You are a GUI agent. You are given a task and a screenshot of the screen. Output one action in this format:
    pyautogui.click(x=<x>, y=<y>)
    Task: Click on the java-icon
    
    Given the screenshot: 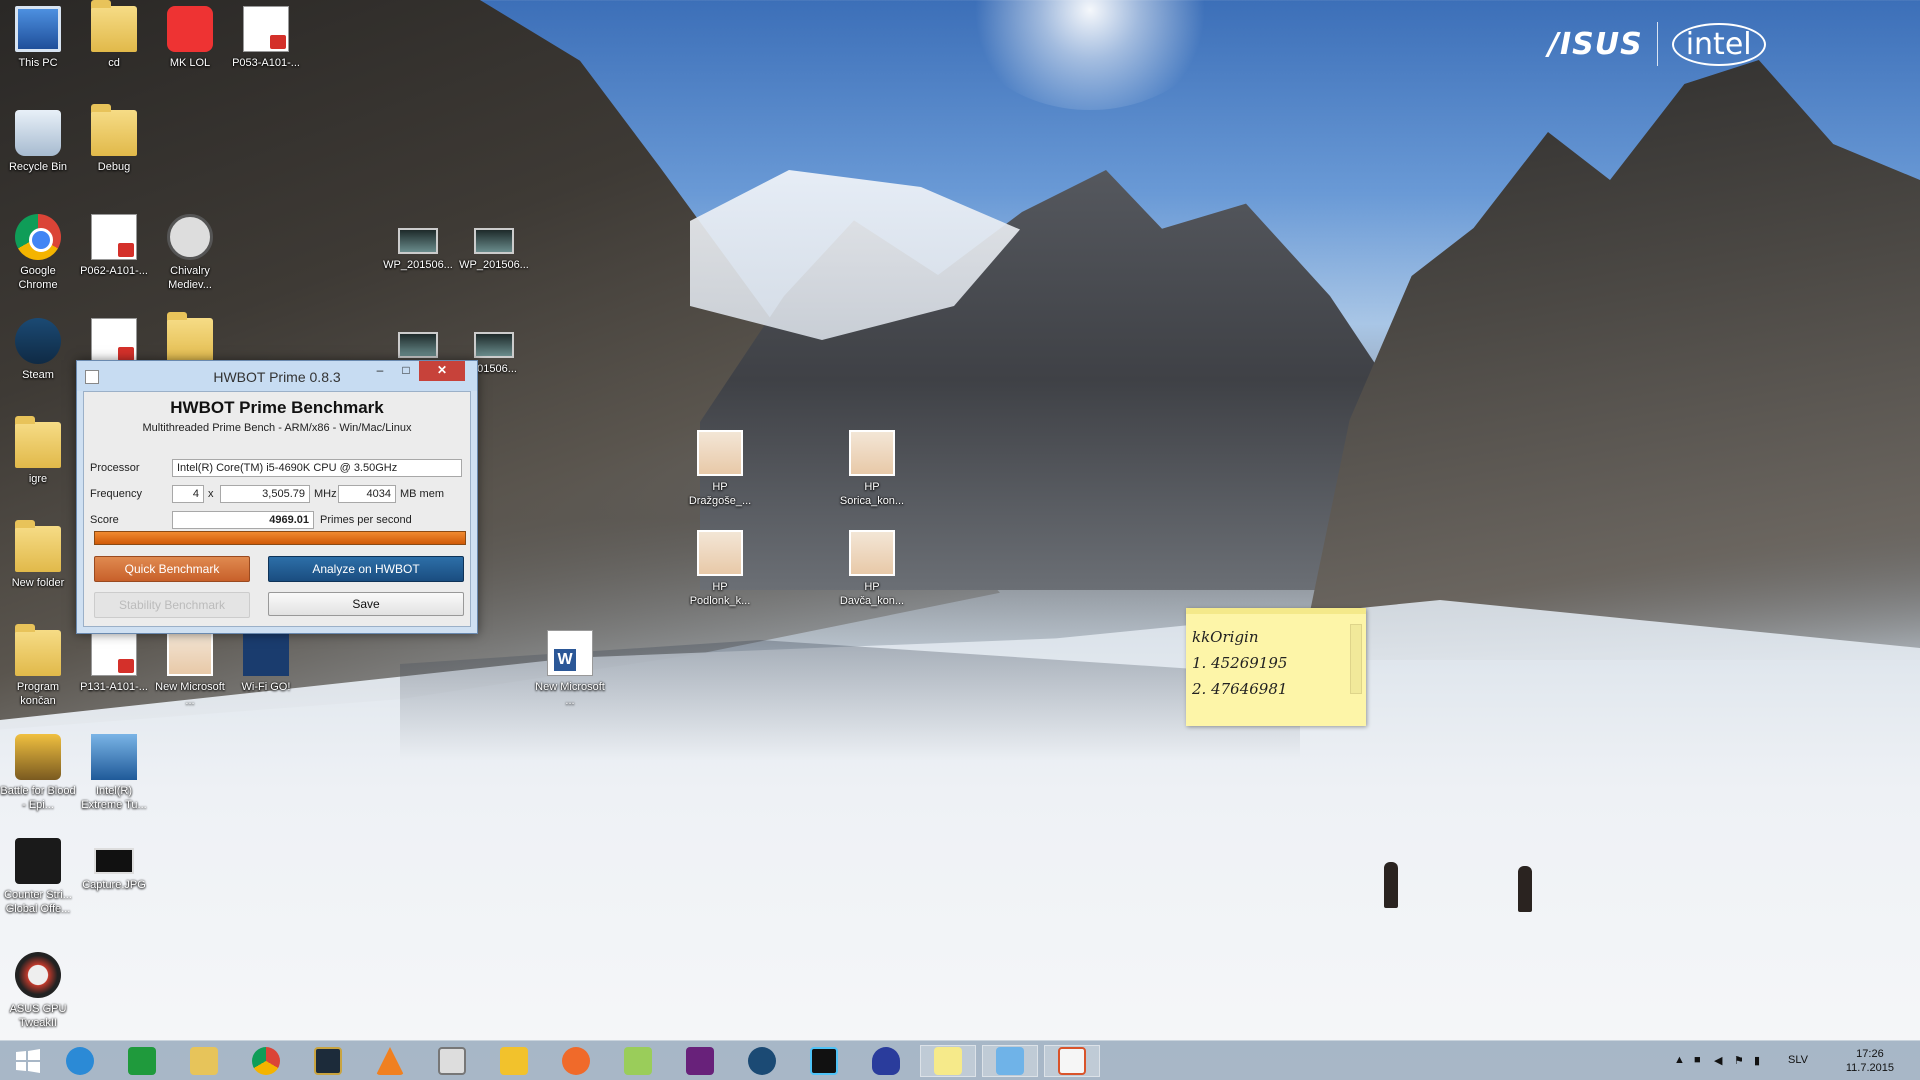 What is the action you would take?
    pyautogui.click(x=1072, y=1061)
    